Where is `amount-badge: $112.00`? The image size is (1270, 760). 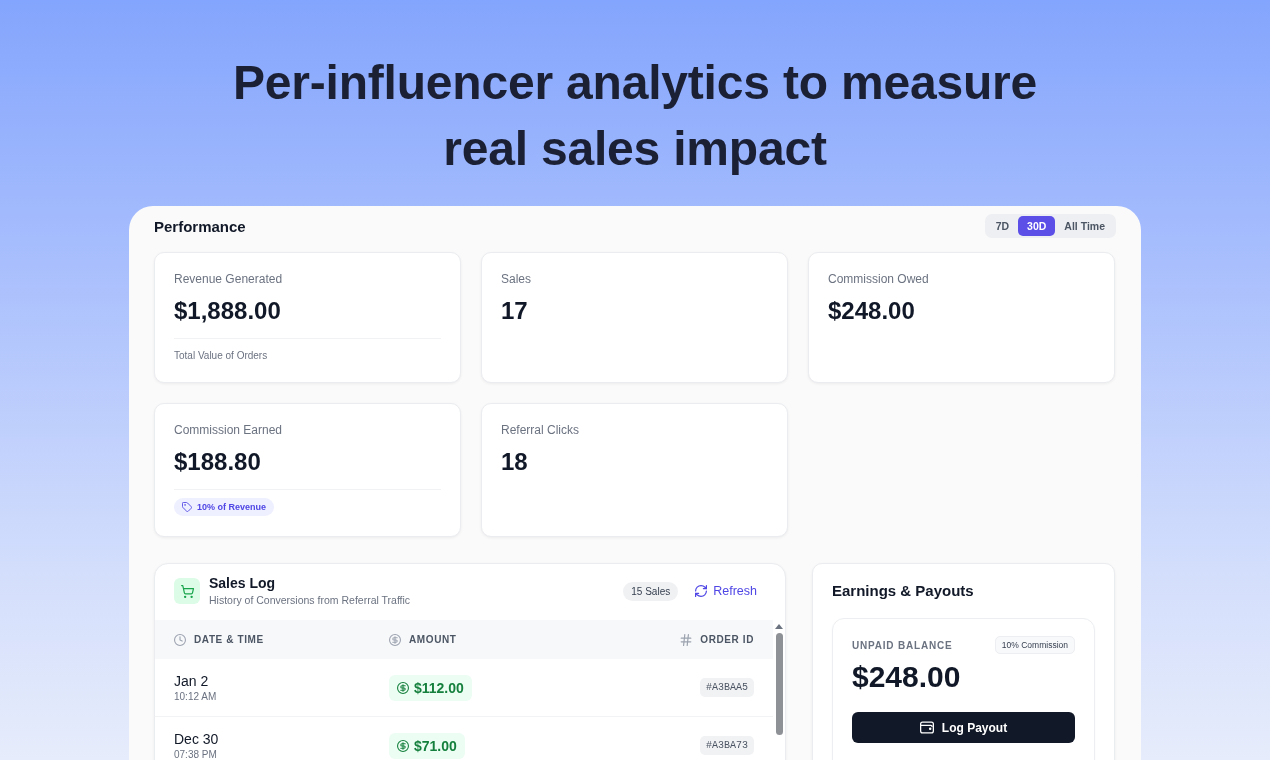
amount-badge: $112.00 is located at coordinates (430, 687).